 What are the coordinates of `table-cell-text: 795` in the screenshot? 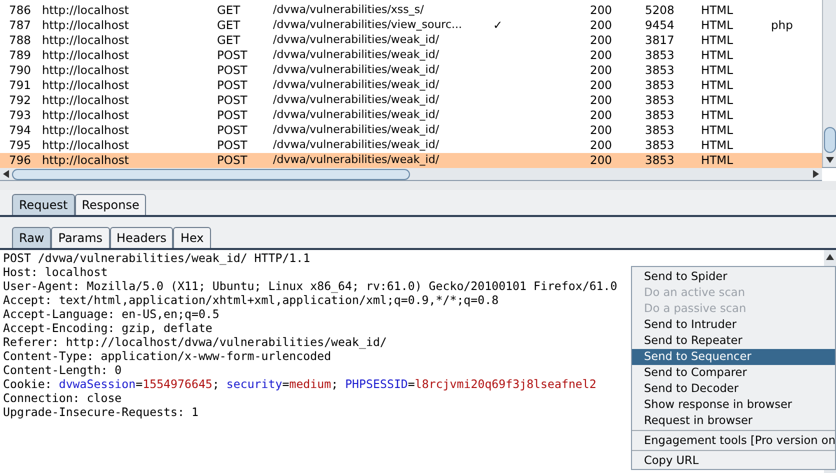 It's located at (20, 145).